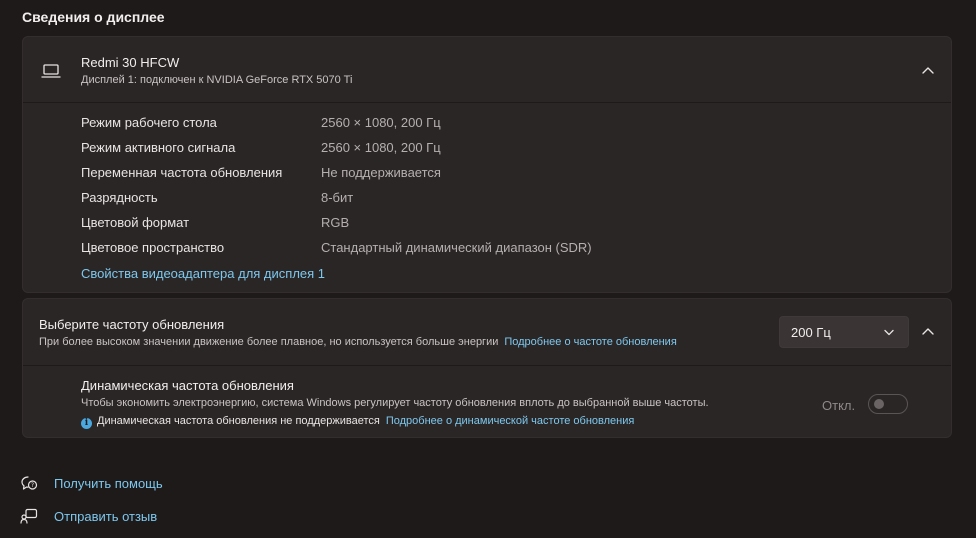  What do you see at coordinates (889, 332) in the screenshot?
I see `chevron-down-icon` at bounding box center [889, 332].